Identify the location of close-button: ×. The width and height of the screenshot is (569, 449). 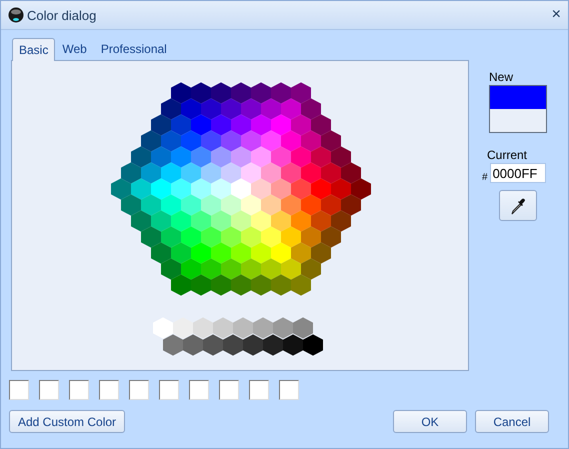
(556, 15).